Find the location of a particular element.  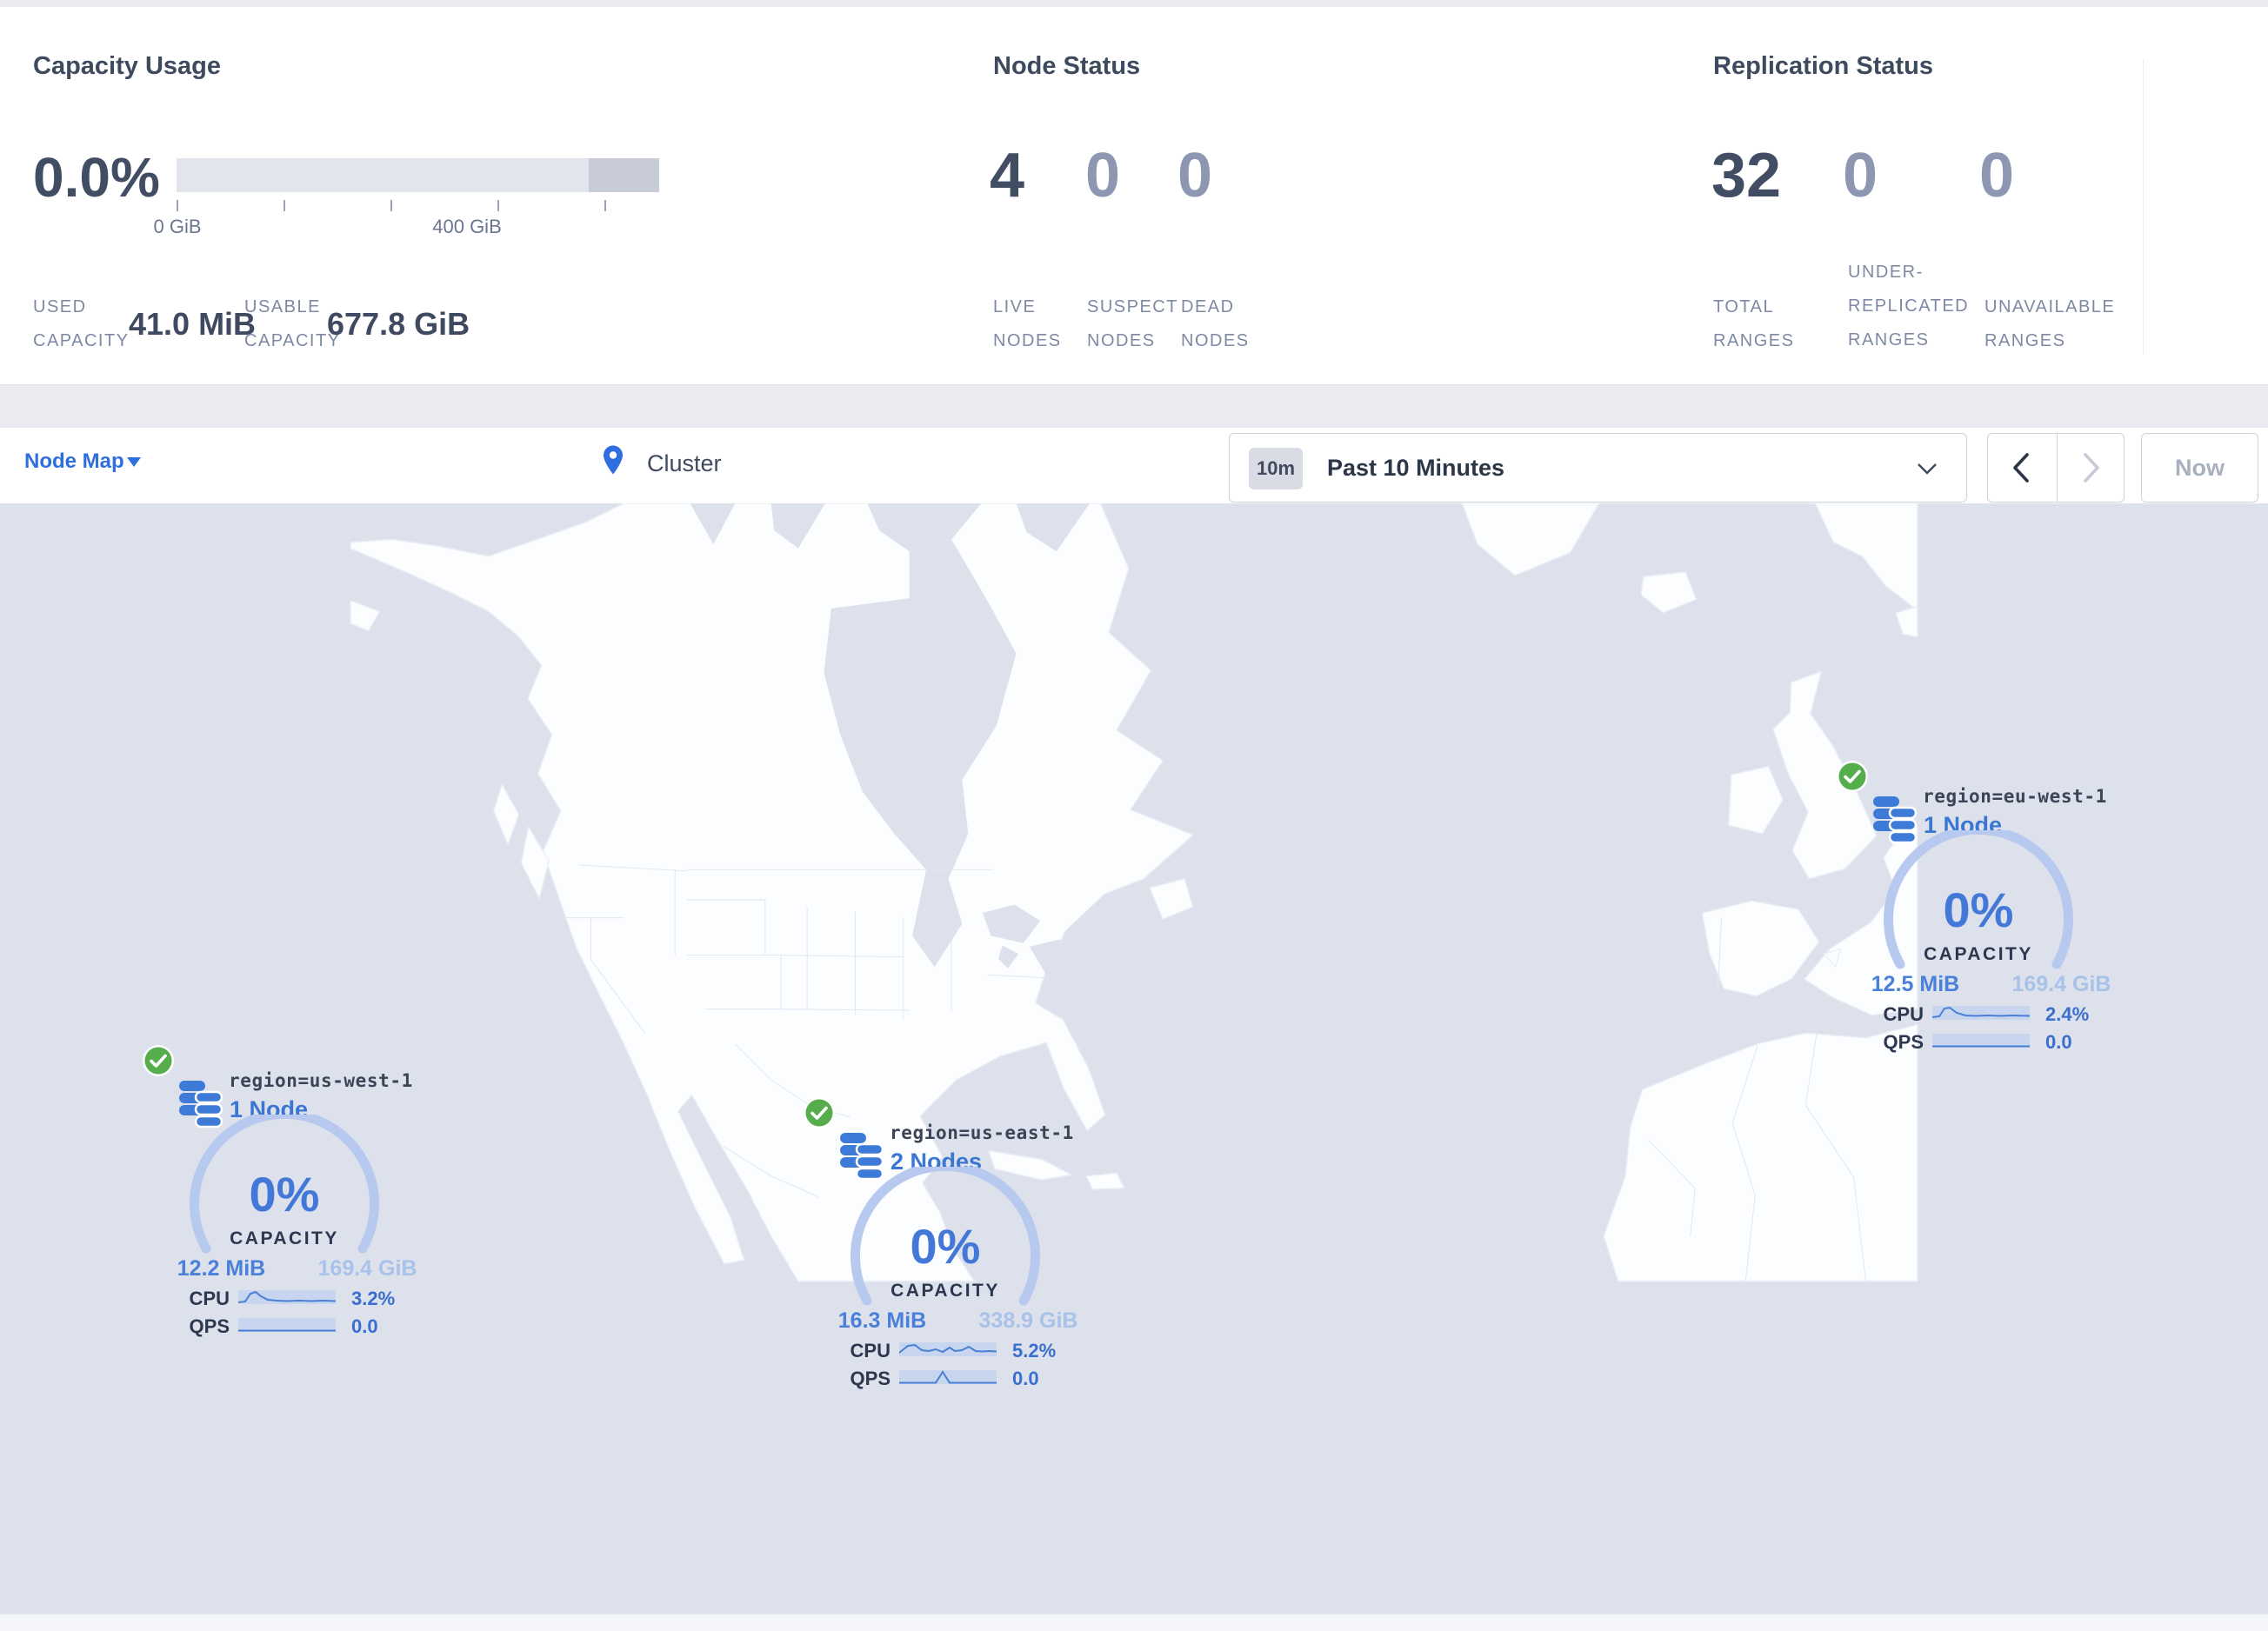

region-capacity-total: 338.9 GiB is located at coordinates (1028, 1320).